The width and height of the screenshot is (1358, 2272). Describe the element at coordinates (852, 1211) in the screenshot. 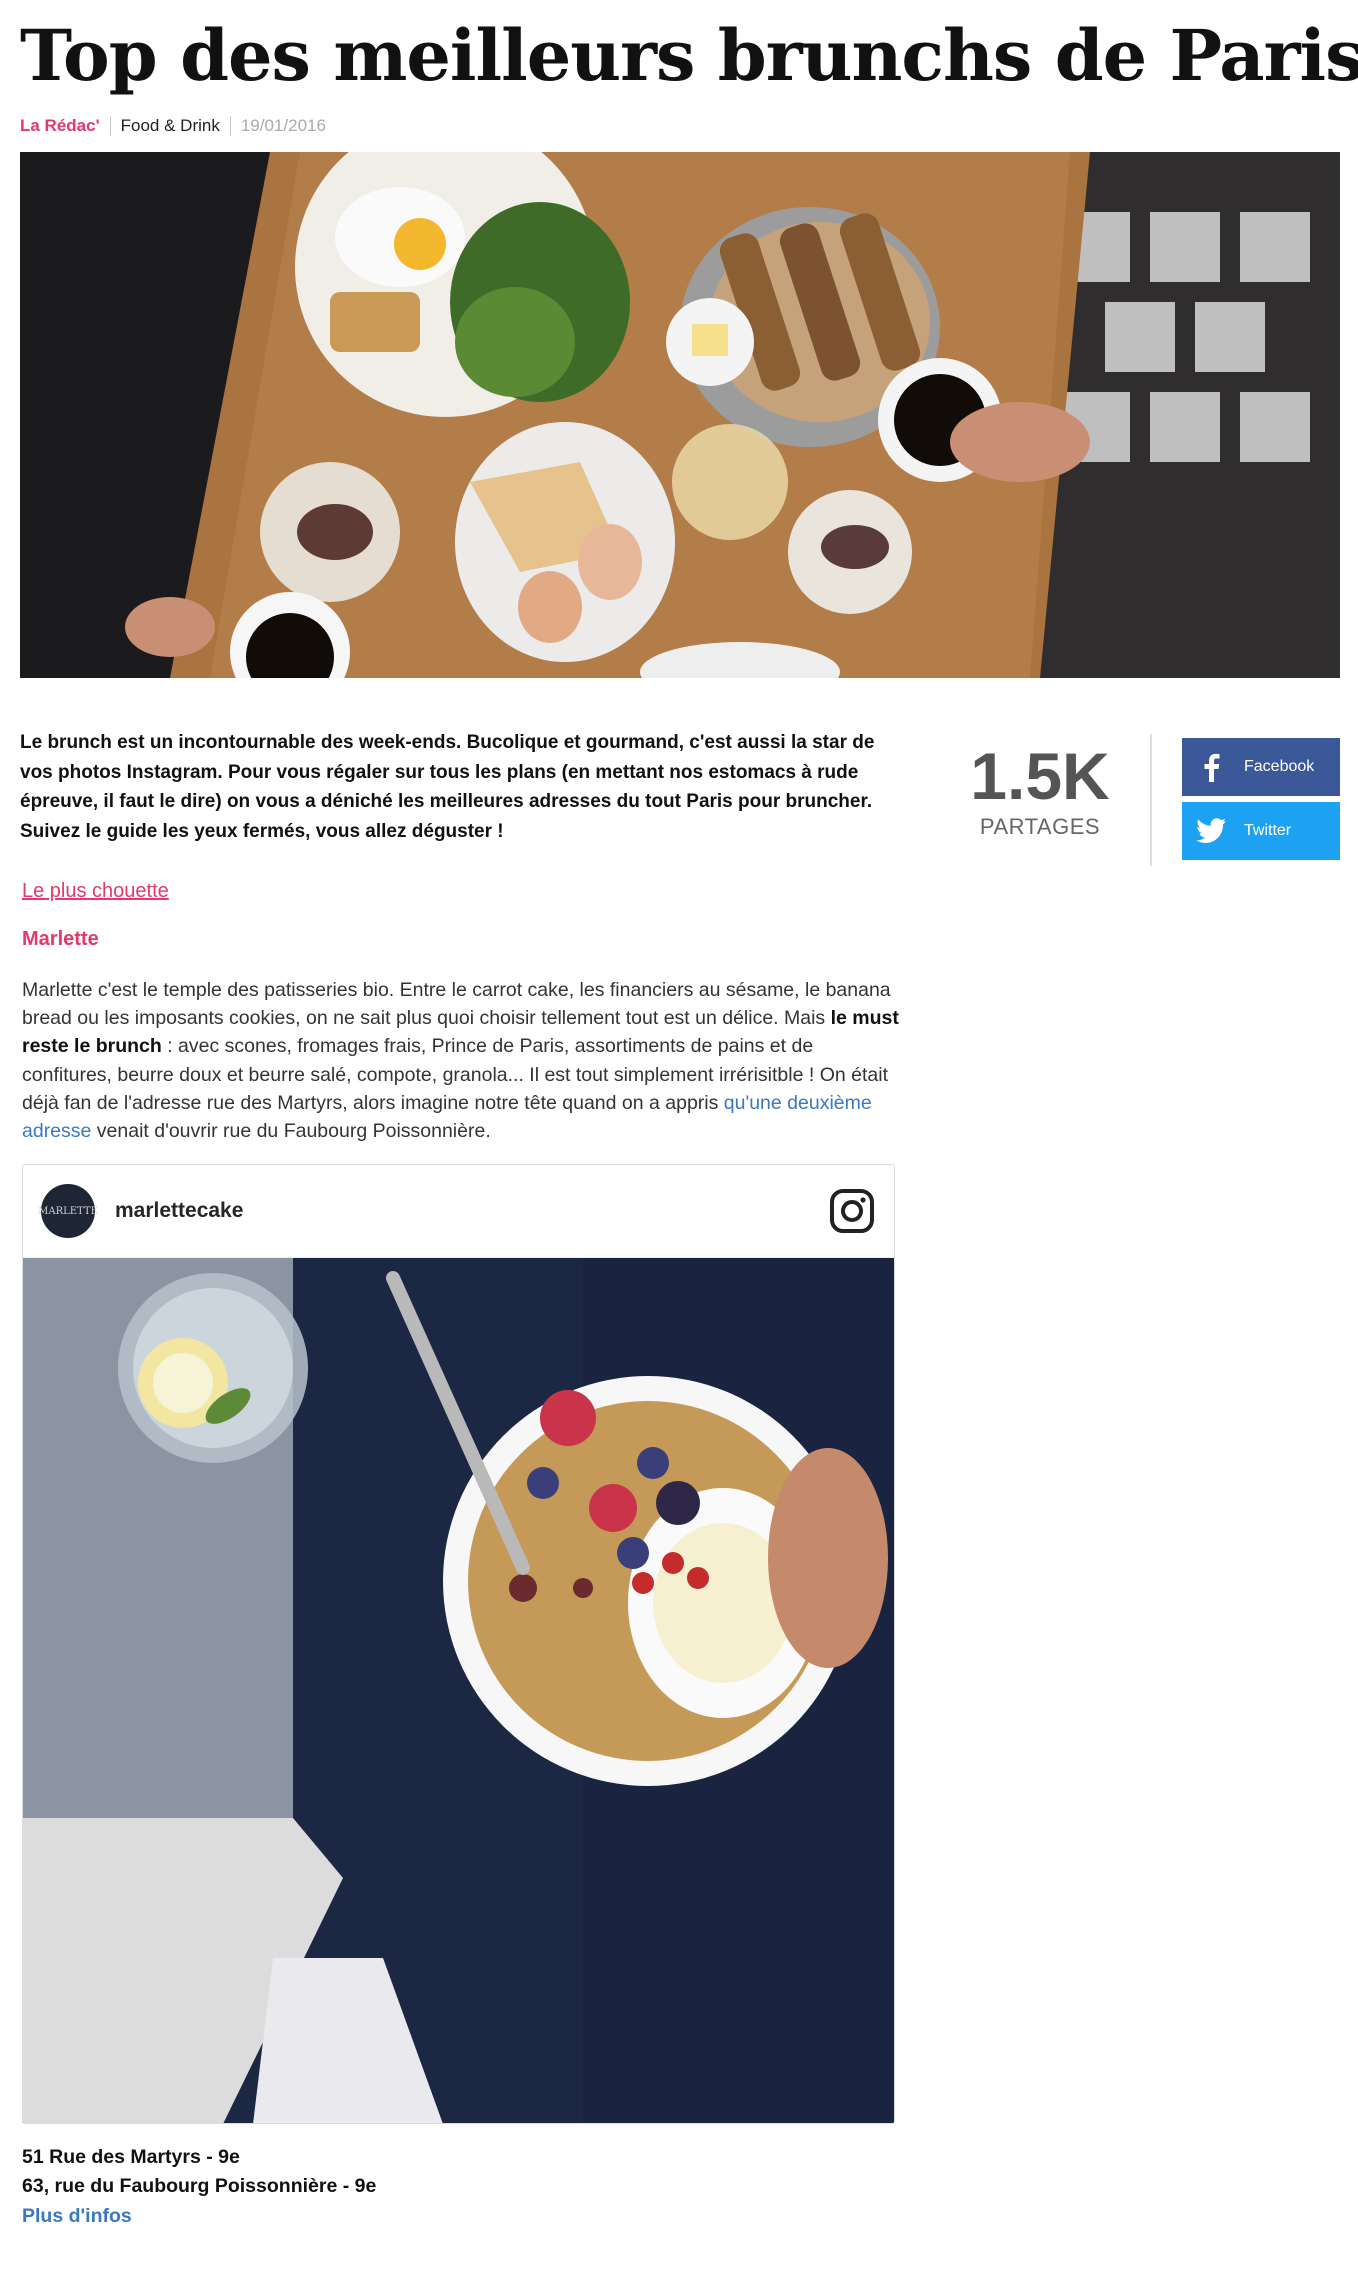

I see `instagram-icon` at that location.